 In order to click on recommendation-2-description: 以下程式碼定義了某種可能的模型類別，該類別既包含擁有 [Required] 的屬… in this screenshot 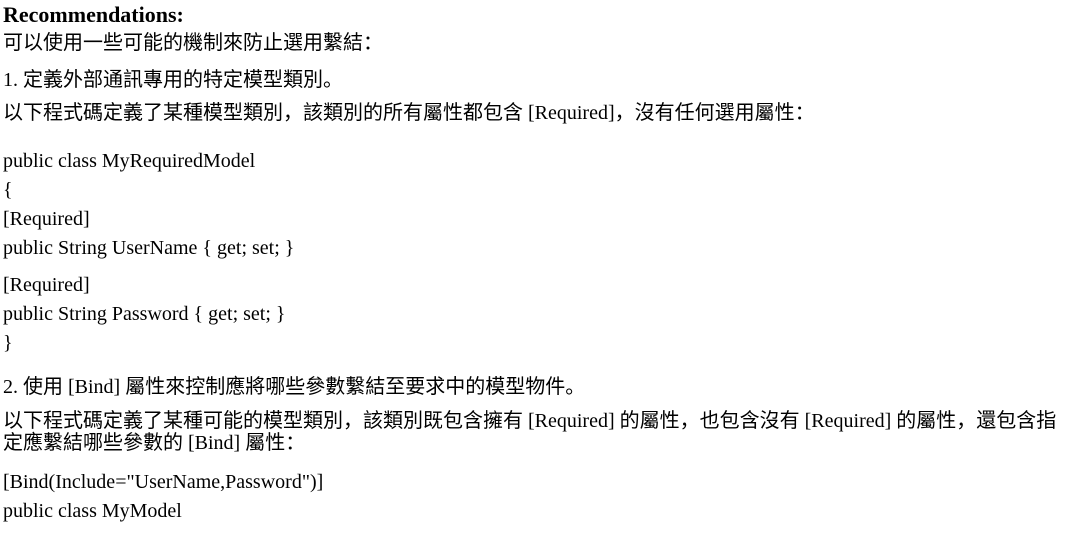, I will do `click(530, 432)`.